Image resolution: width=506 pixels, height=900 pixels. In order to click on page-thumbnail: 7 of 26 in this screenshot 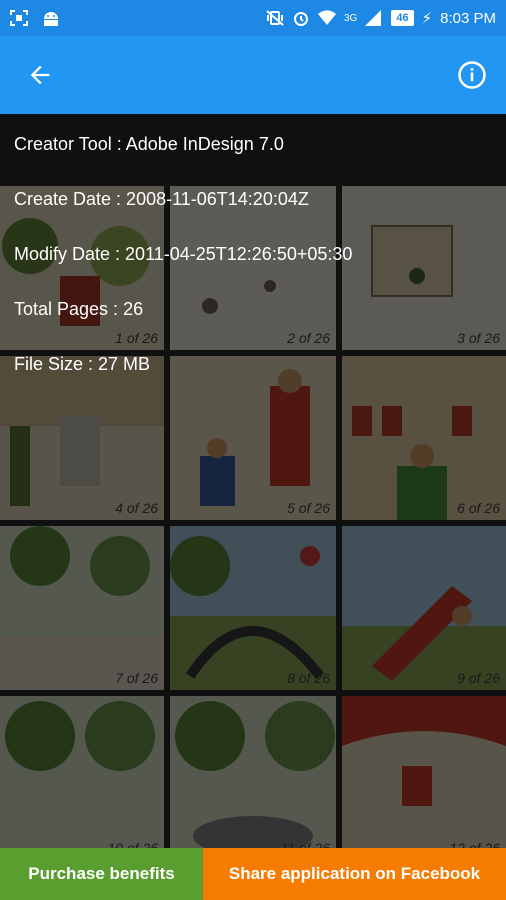, I will do `click(82, 608)`.